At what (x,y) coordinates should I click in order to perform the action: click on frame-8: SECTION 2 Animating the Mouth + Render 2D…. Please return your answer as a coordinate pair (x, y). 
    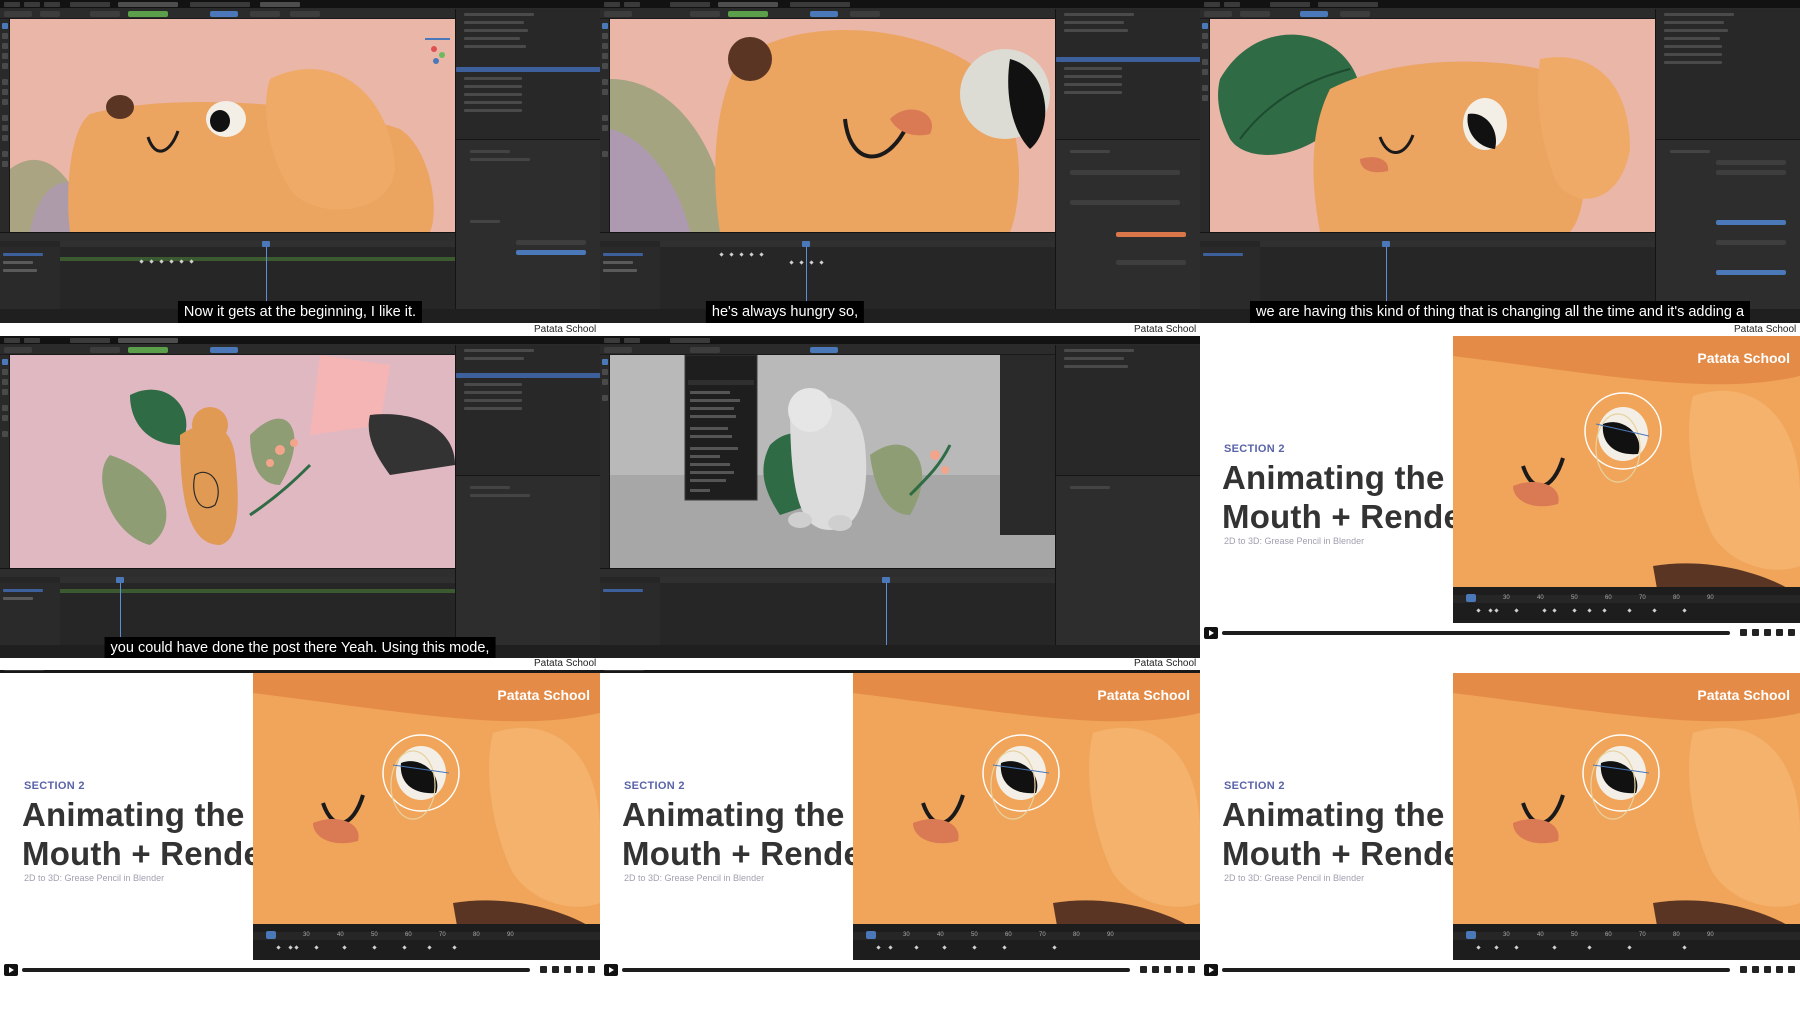
    Looking at the image, I should click on (900, 841).